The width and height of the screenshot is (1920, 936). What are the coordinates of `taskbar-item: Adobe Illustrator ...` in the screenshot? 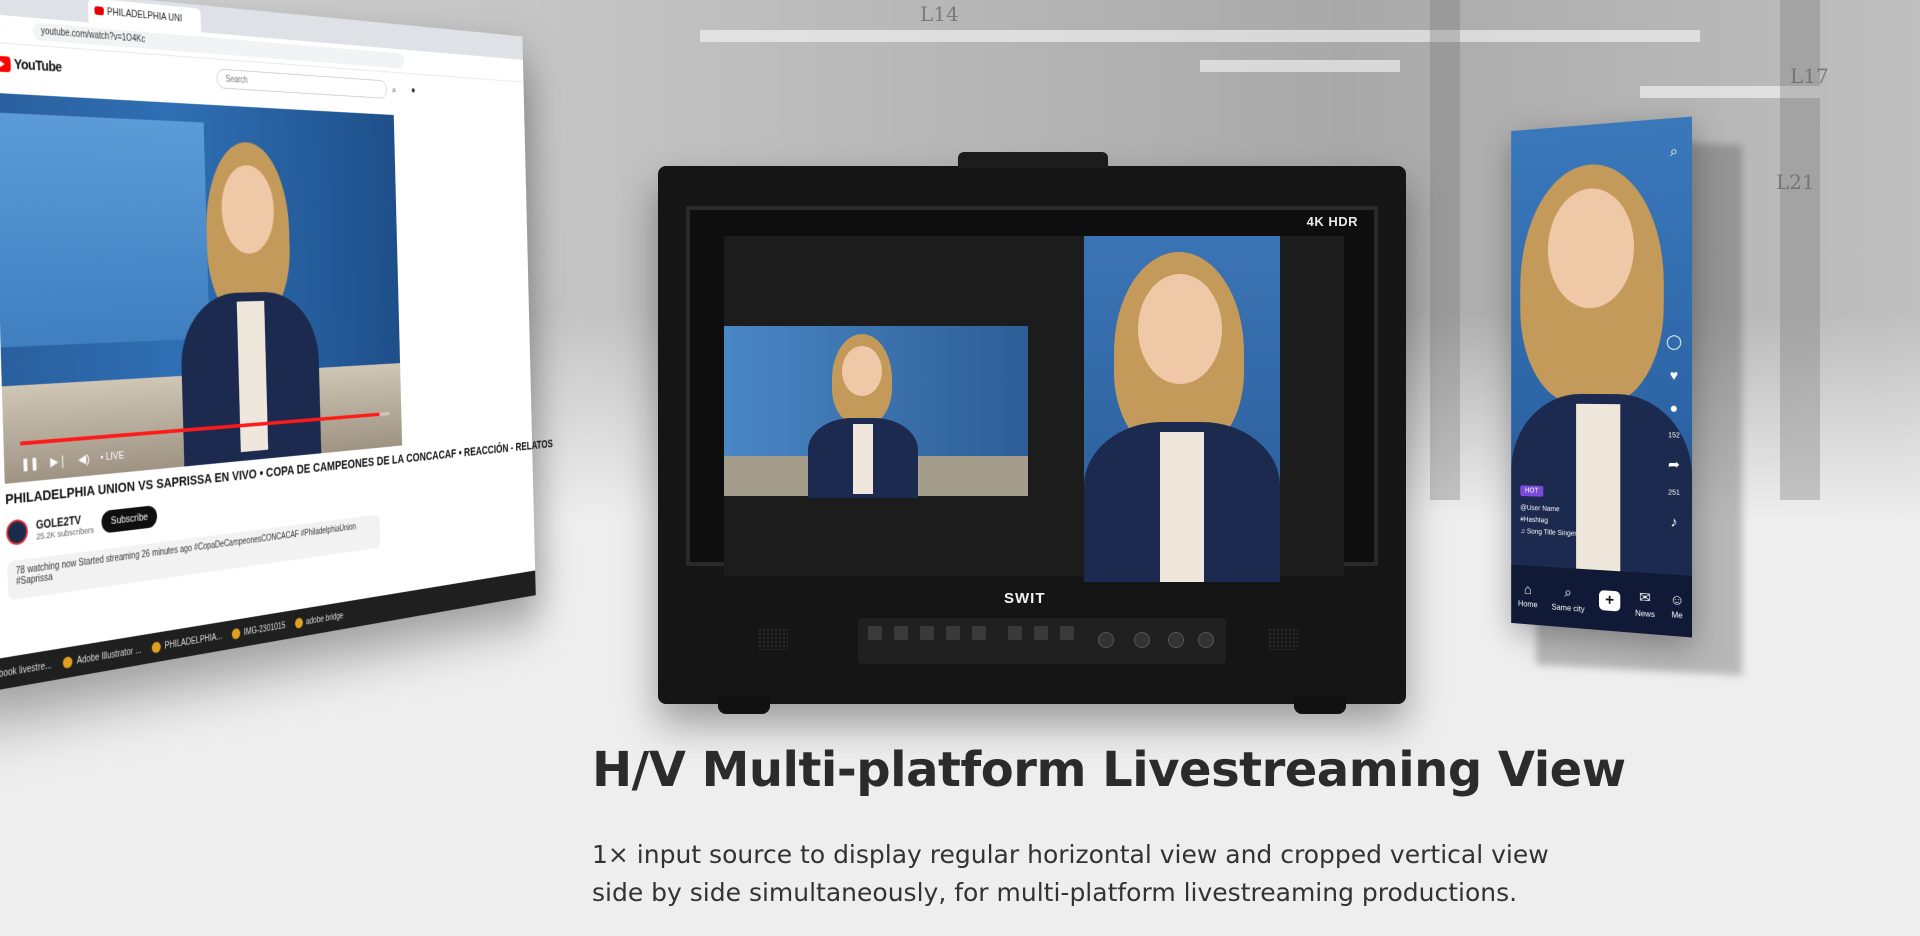 It's located at (102, 656).